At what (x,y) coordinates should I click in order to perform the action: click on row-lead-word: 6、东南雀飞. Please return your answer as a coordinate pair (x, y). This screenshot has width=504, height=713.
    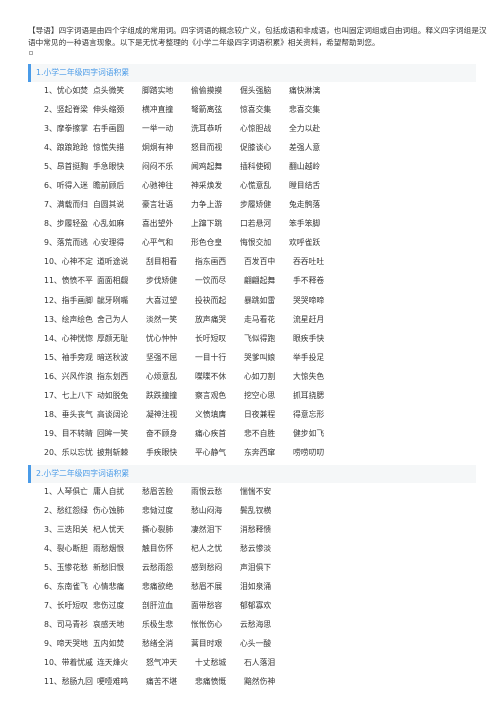
    Looking at the image, I should click on (66, 587).